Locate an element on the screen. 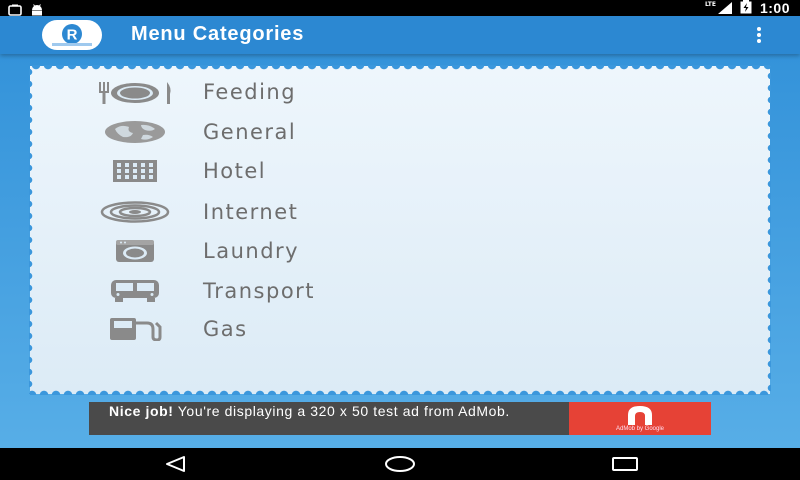  svg-text: R is located at coordinates (72, 35).